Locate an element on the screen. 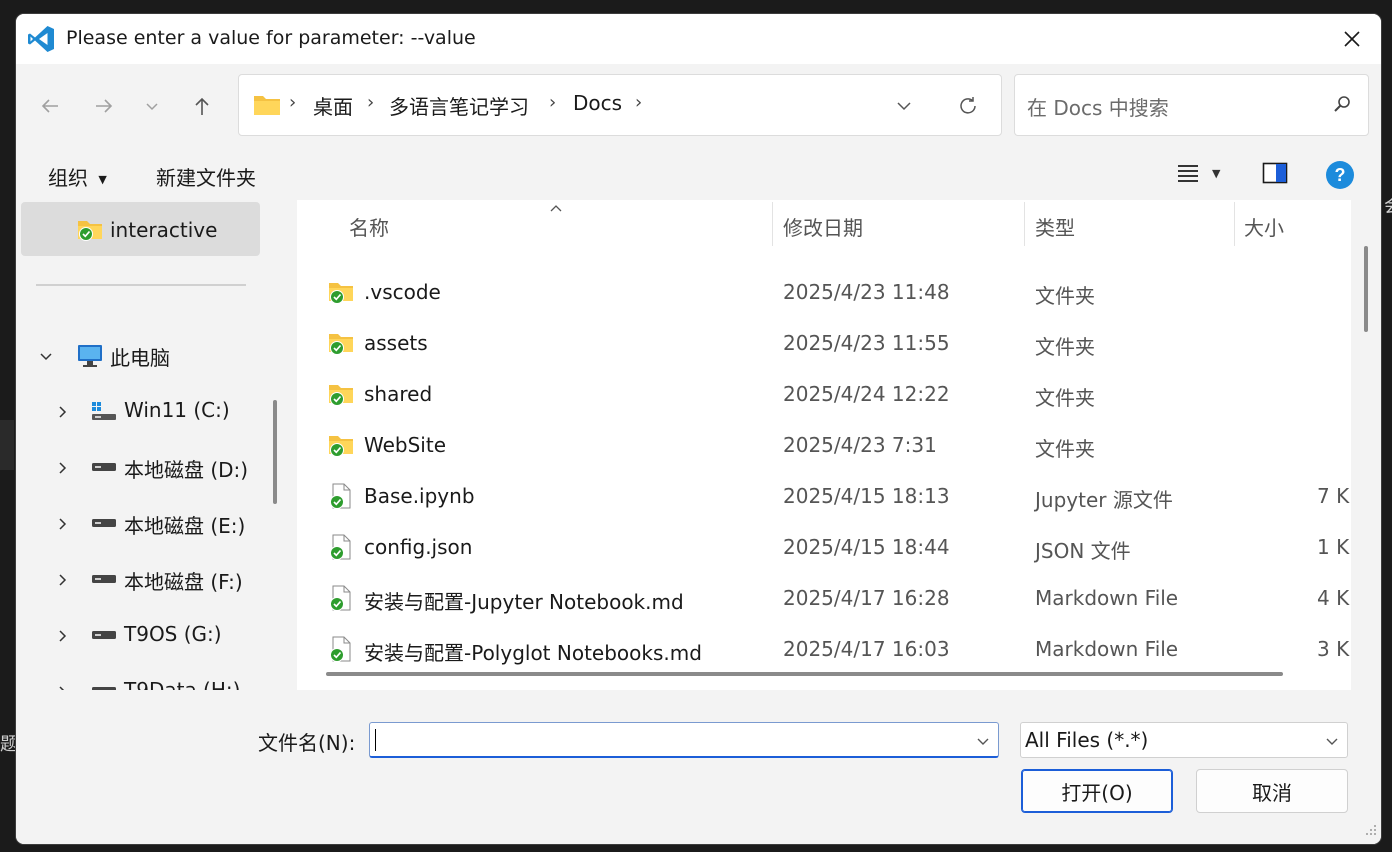 The height and width of the screenshot is (852, 1392). organize-menu-button: 组织 ▼ is located at coordinates (77, 176).